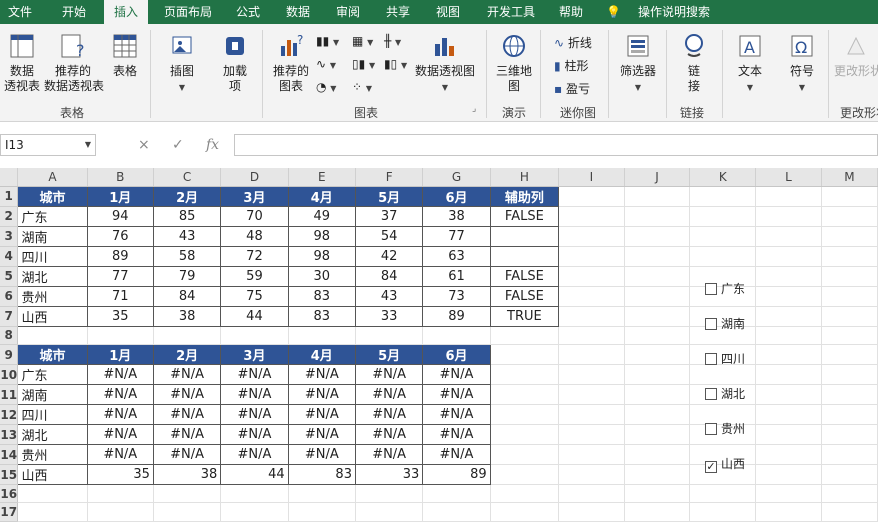  I want to click on text-button: A 文本 ▼, so click(750, 63).